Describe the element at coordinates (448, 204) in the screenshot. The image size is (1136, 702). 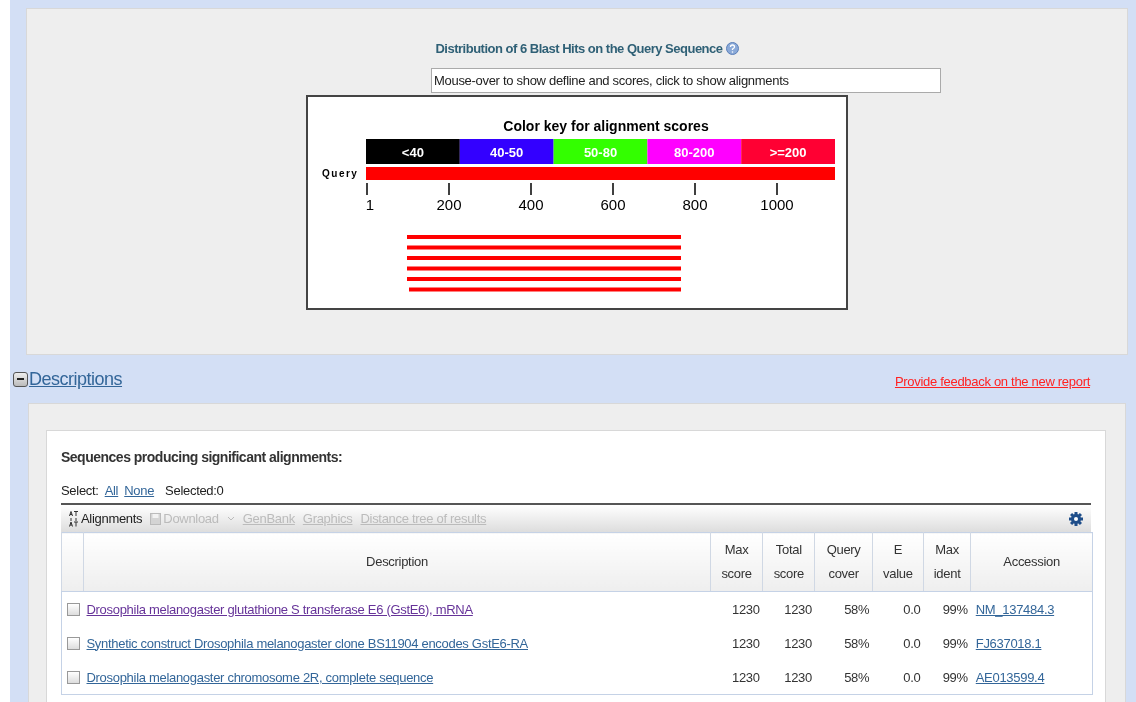
I see `axis-tick-label: 200` at that location.